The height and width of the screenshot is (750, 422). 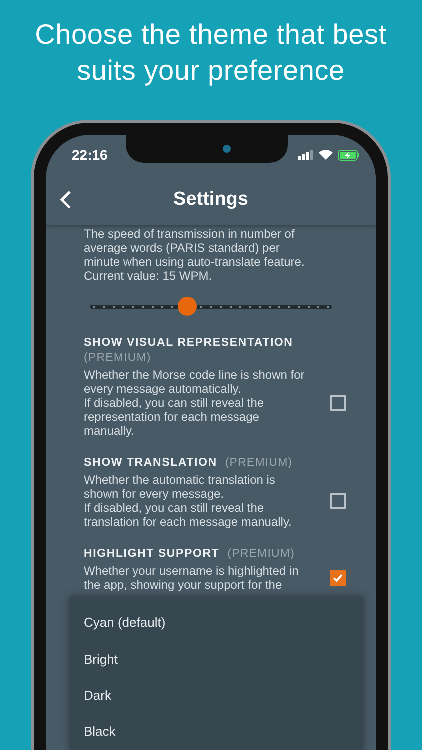 I want to click on speed-description: The speed of transmission in number of average words (PARIS standard) per minute when using auto-translate feature. Current value: 15 WPM., so click(x=195, y=255).